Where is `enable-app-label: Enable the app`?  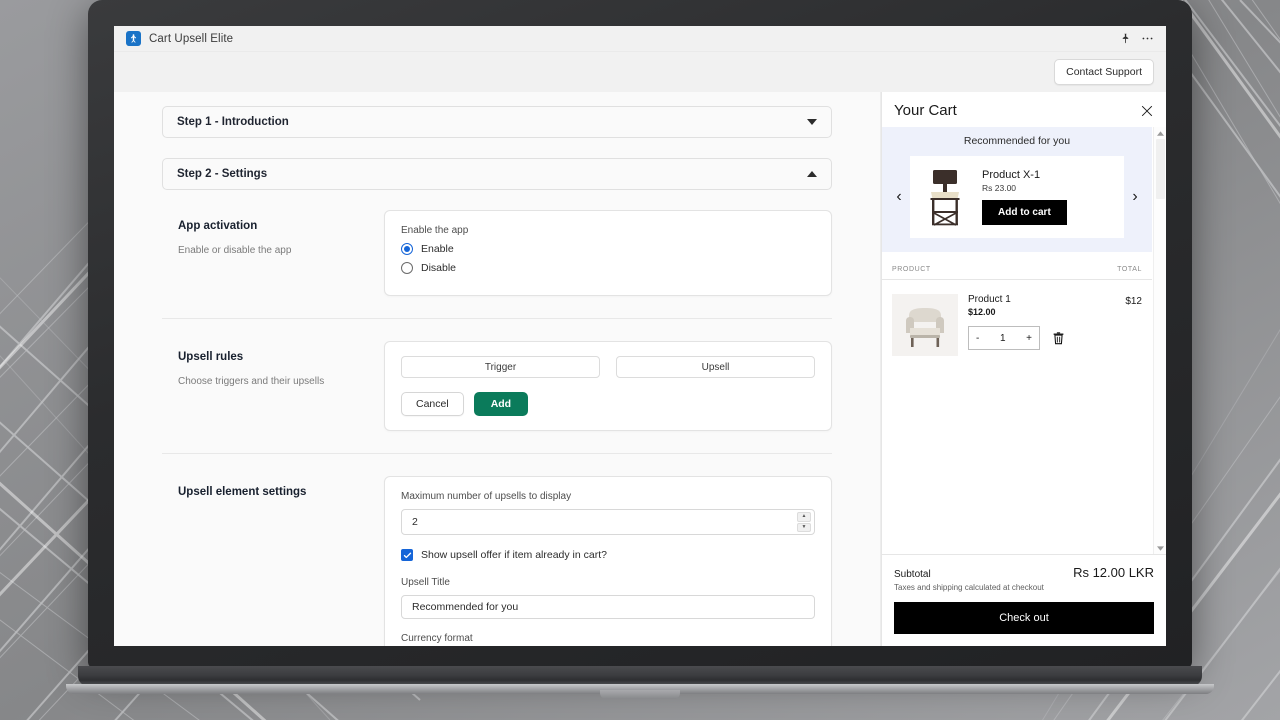 enable-app-label: Enable the app is located at coordinates (435, 230).